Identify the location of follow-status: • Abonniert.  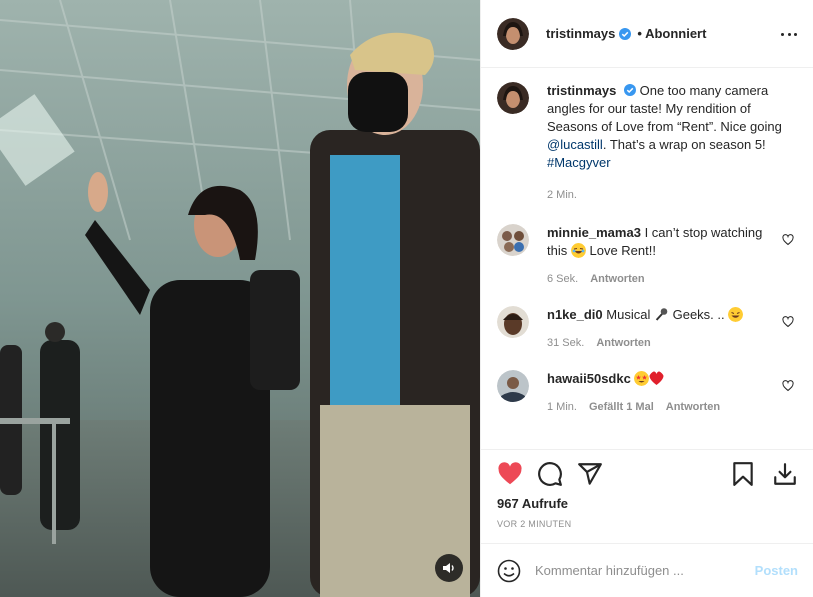
(671, 33).